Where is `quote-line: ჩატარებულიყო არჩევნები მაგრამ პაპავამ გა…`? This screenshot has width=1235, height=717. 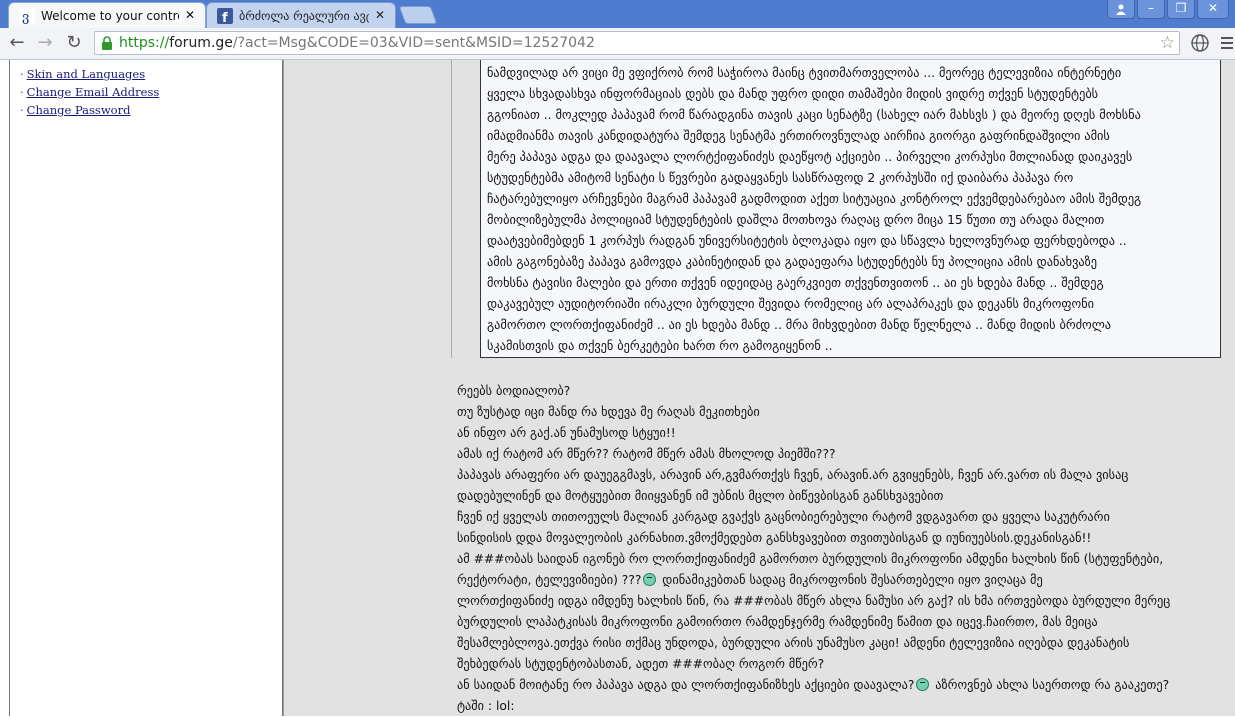
quote-line: ჩატარებულიყო არჩევნები მაგრამ პაპავამ გა… is located at coordinates (814, 199).